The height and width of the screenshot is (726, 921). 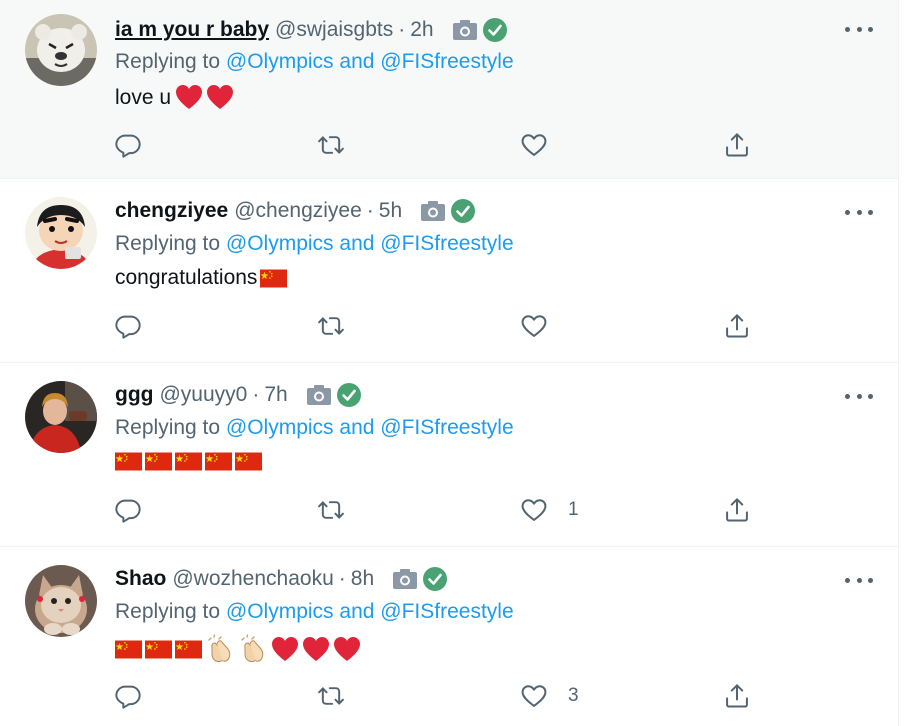 I want to click on user-handle: @swjaisgbts, so click(x=334, y=30).